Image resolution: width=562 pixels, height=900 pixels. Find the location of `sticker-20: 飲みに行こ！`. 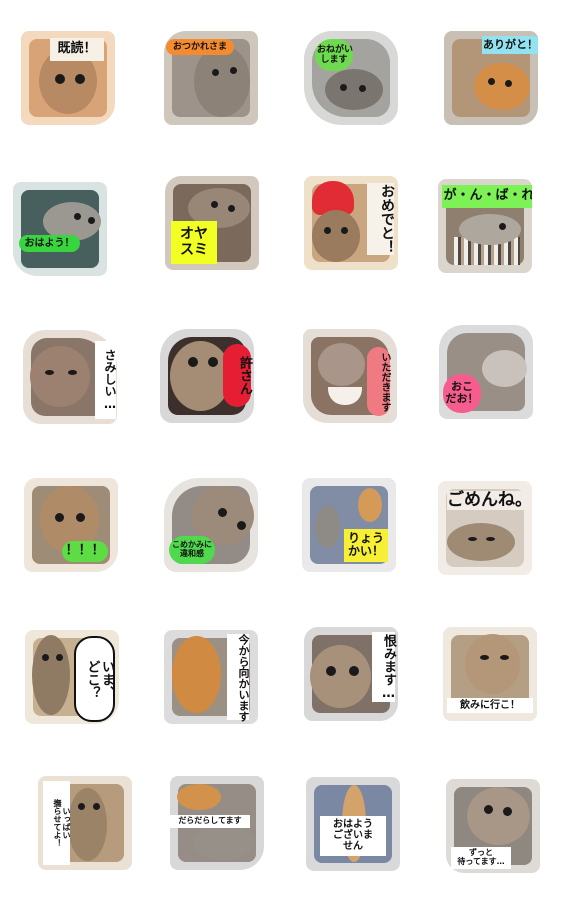

sticker-20: 飲みに行こ！ is located at coordinates (490, 674).